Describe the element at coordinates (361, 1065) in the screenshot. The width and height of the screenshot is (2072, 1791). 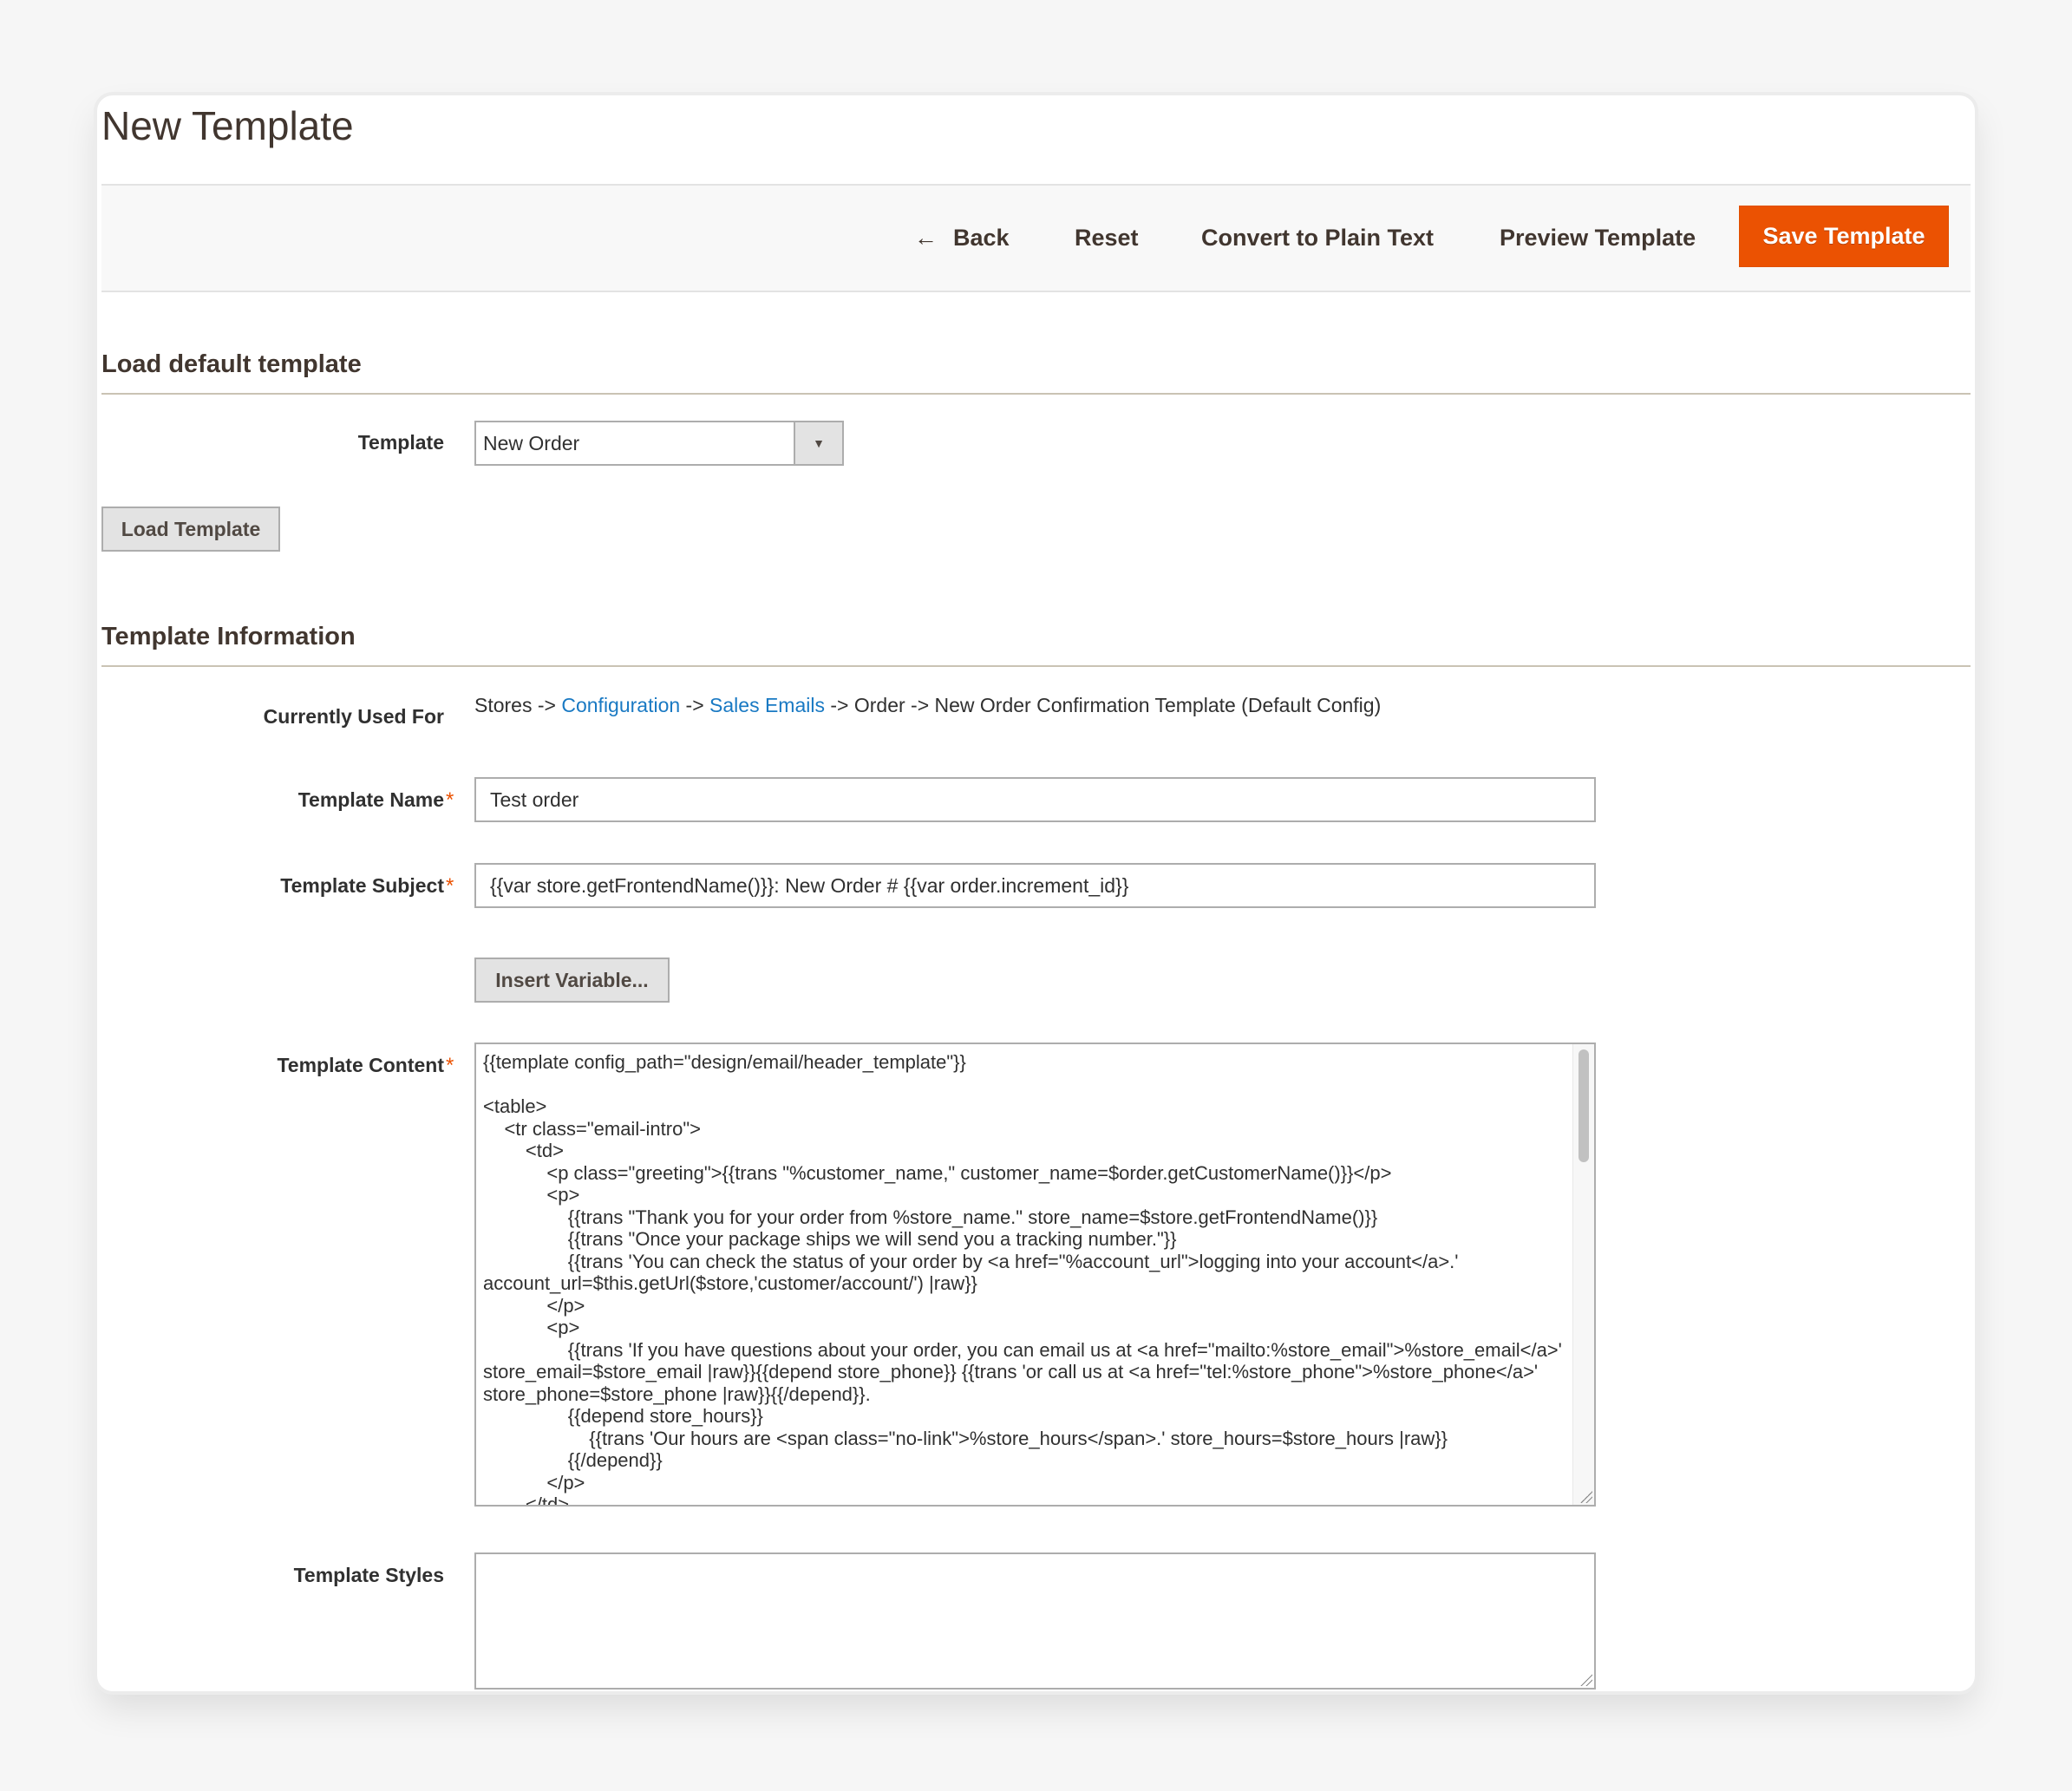
I see `template-content-label: Template Content` at that location.